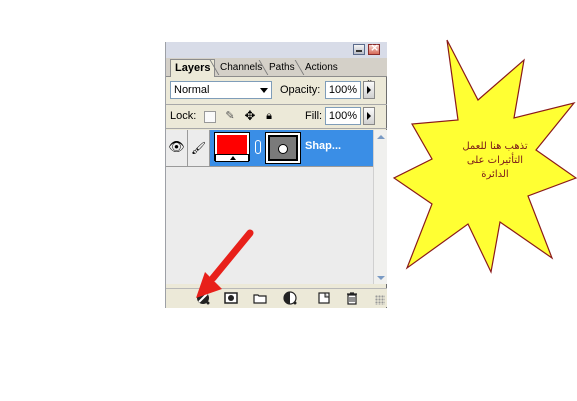  Describe the element at coordinates (495, 174) in the screenshot. I see `callout-line: الدائرة` at that location.